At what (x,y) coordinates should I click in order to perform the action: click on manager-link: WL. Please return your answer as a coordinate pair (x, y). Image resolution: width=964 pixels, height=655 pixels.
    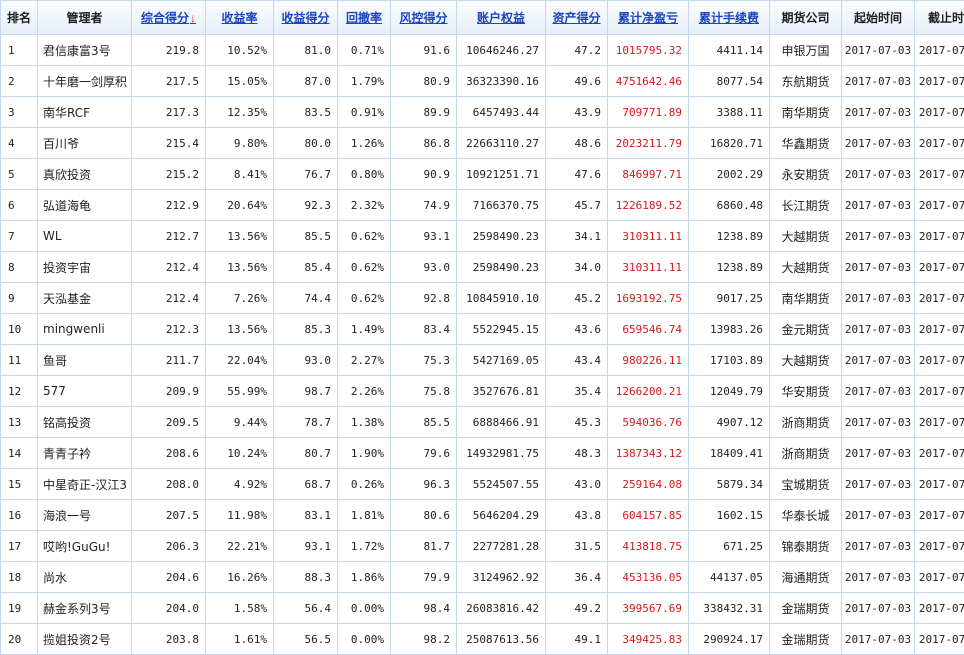
    Looking at the image, I should click on (85, 236).